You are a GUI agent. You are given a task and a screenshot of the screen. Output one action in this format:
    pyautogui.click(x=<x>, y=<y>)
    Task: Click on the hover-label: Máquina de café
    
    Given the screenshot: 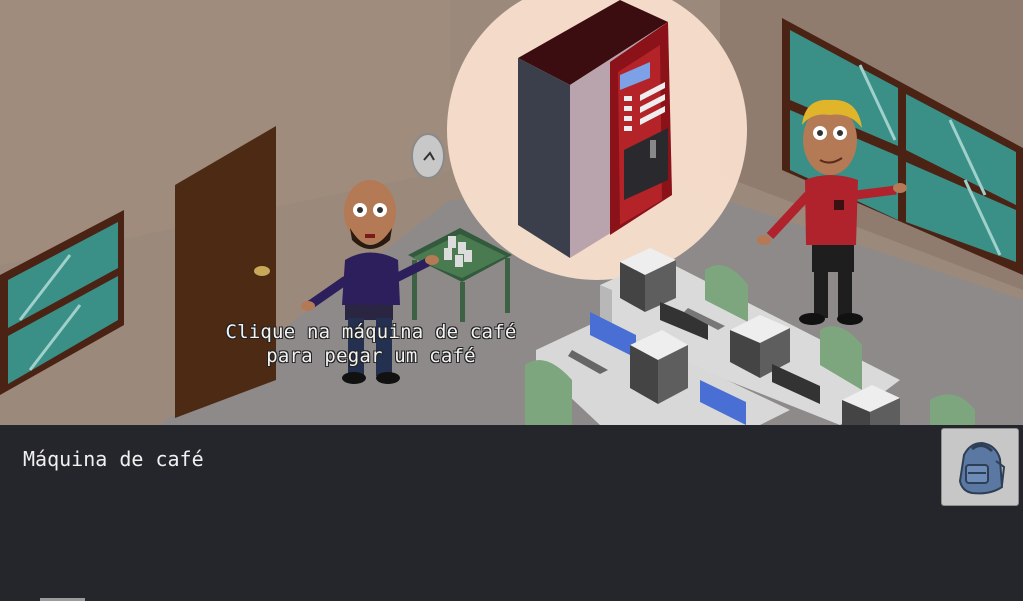 What is the action you would take?
    pyautogui.click(x=113, y=459)
    